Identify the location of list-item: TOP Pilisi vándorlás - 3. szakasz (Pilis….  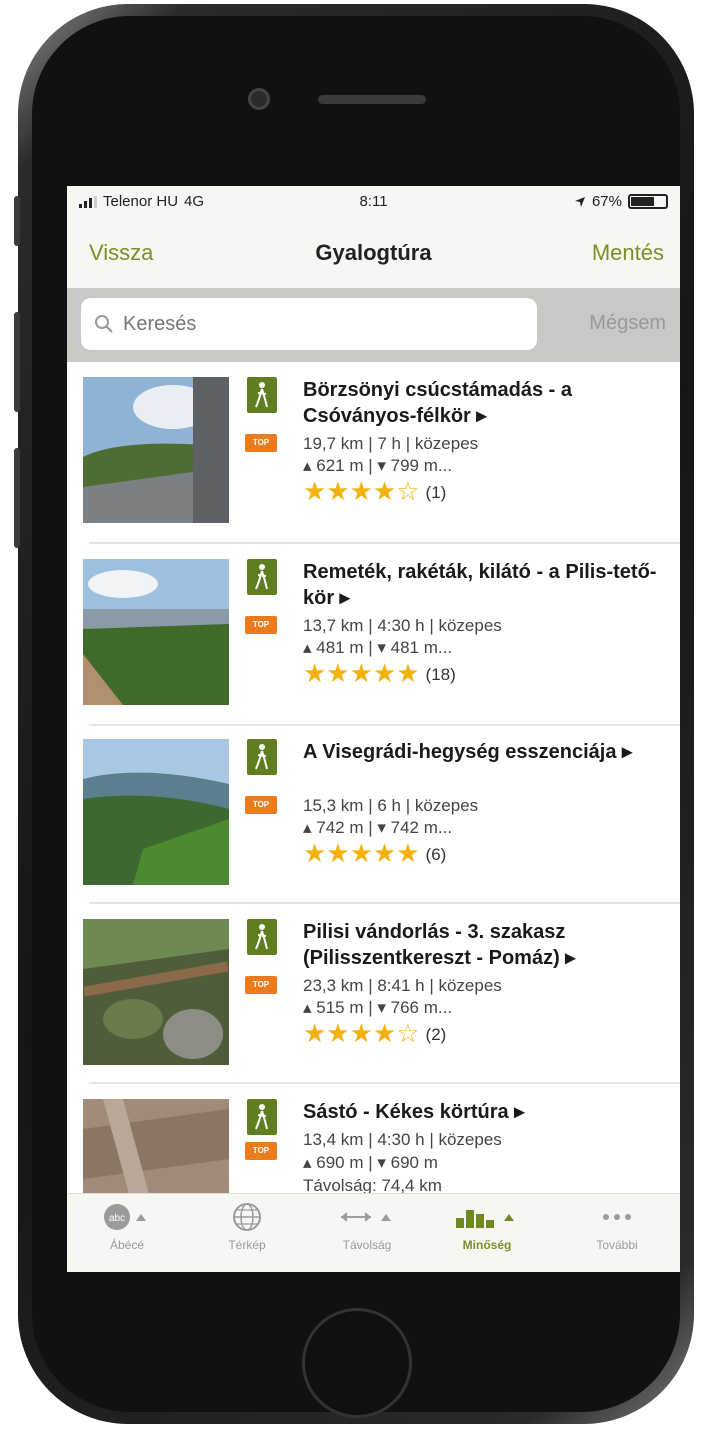
(373, 994).